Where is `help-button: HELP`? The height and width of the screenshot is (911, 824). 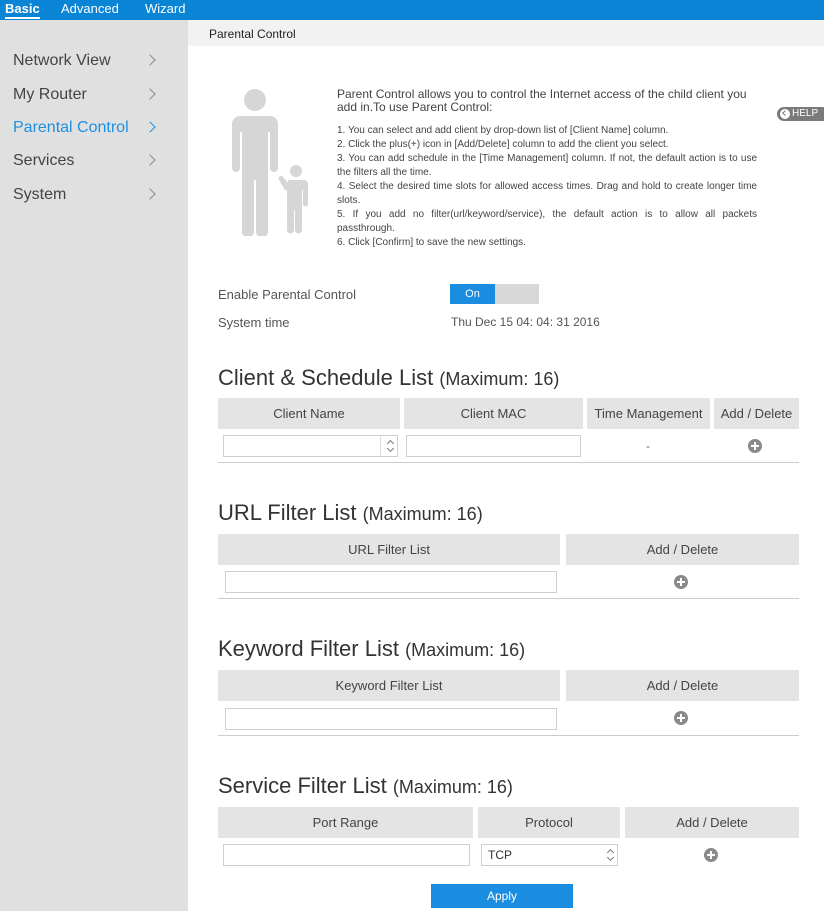 help-button: HELP is located at coordinates (800, 114).